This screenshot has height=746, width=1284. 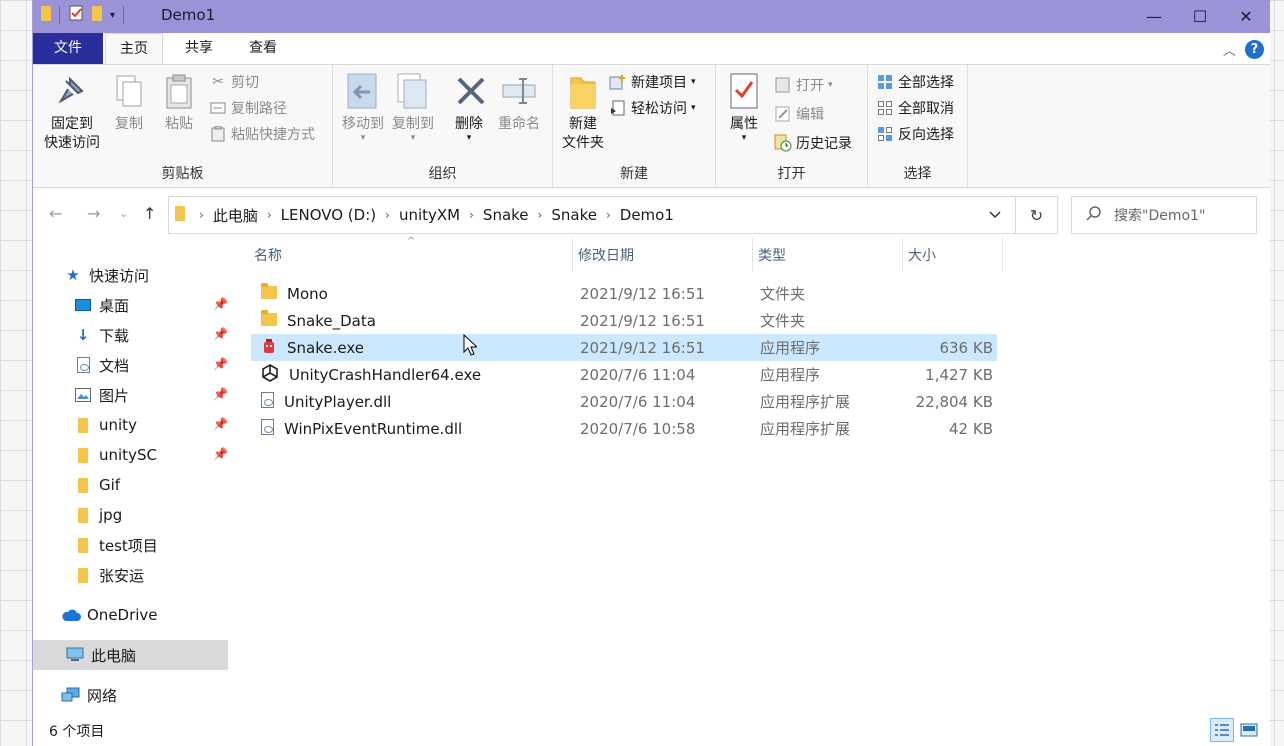 What do you see at coordinates (1229, 49) in the screenshot?
I see `collapse-ribbon-icon: ︿` at bounding box center [1229, 49].